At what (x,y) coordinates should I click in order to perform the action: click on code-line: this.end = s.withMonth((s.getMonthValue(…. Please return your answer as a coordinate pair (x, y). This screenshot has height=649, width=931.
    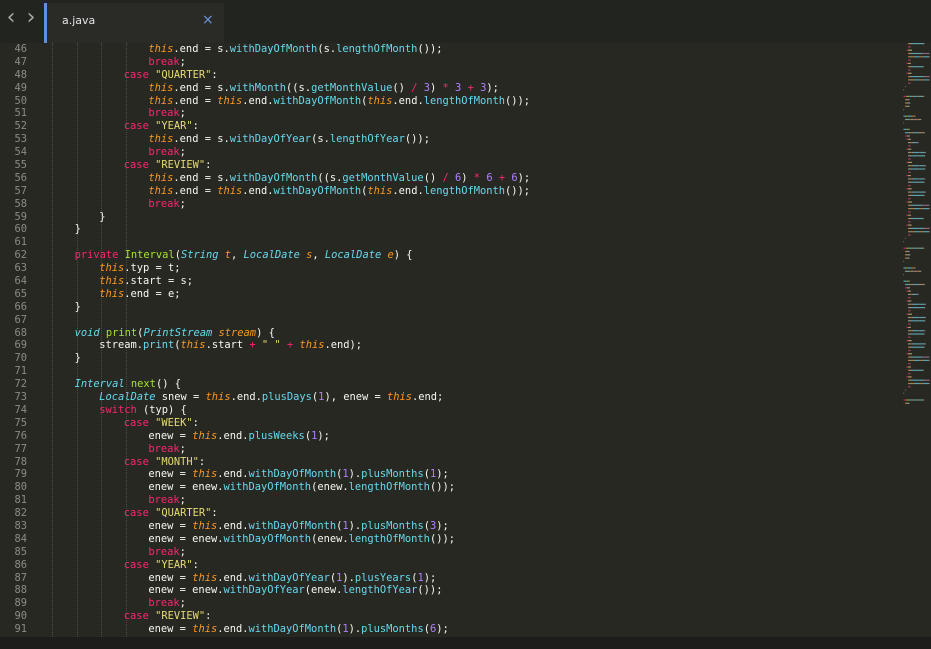
    Looking at the image, I should click on (290, 88).